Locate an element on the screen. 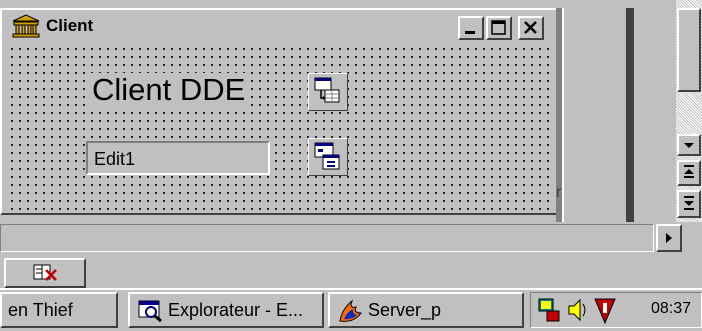 Image resolution: width=702 pixels, height=331 pixels. dde-client-item-component is located at coordinates (328, 157).